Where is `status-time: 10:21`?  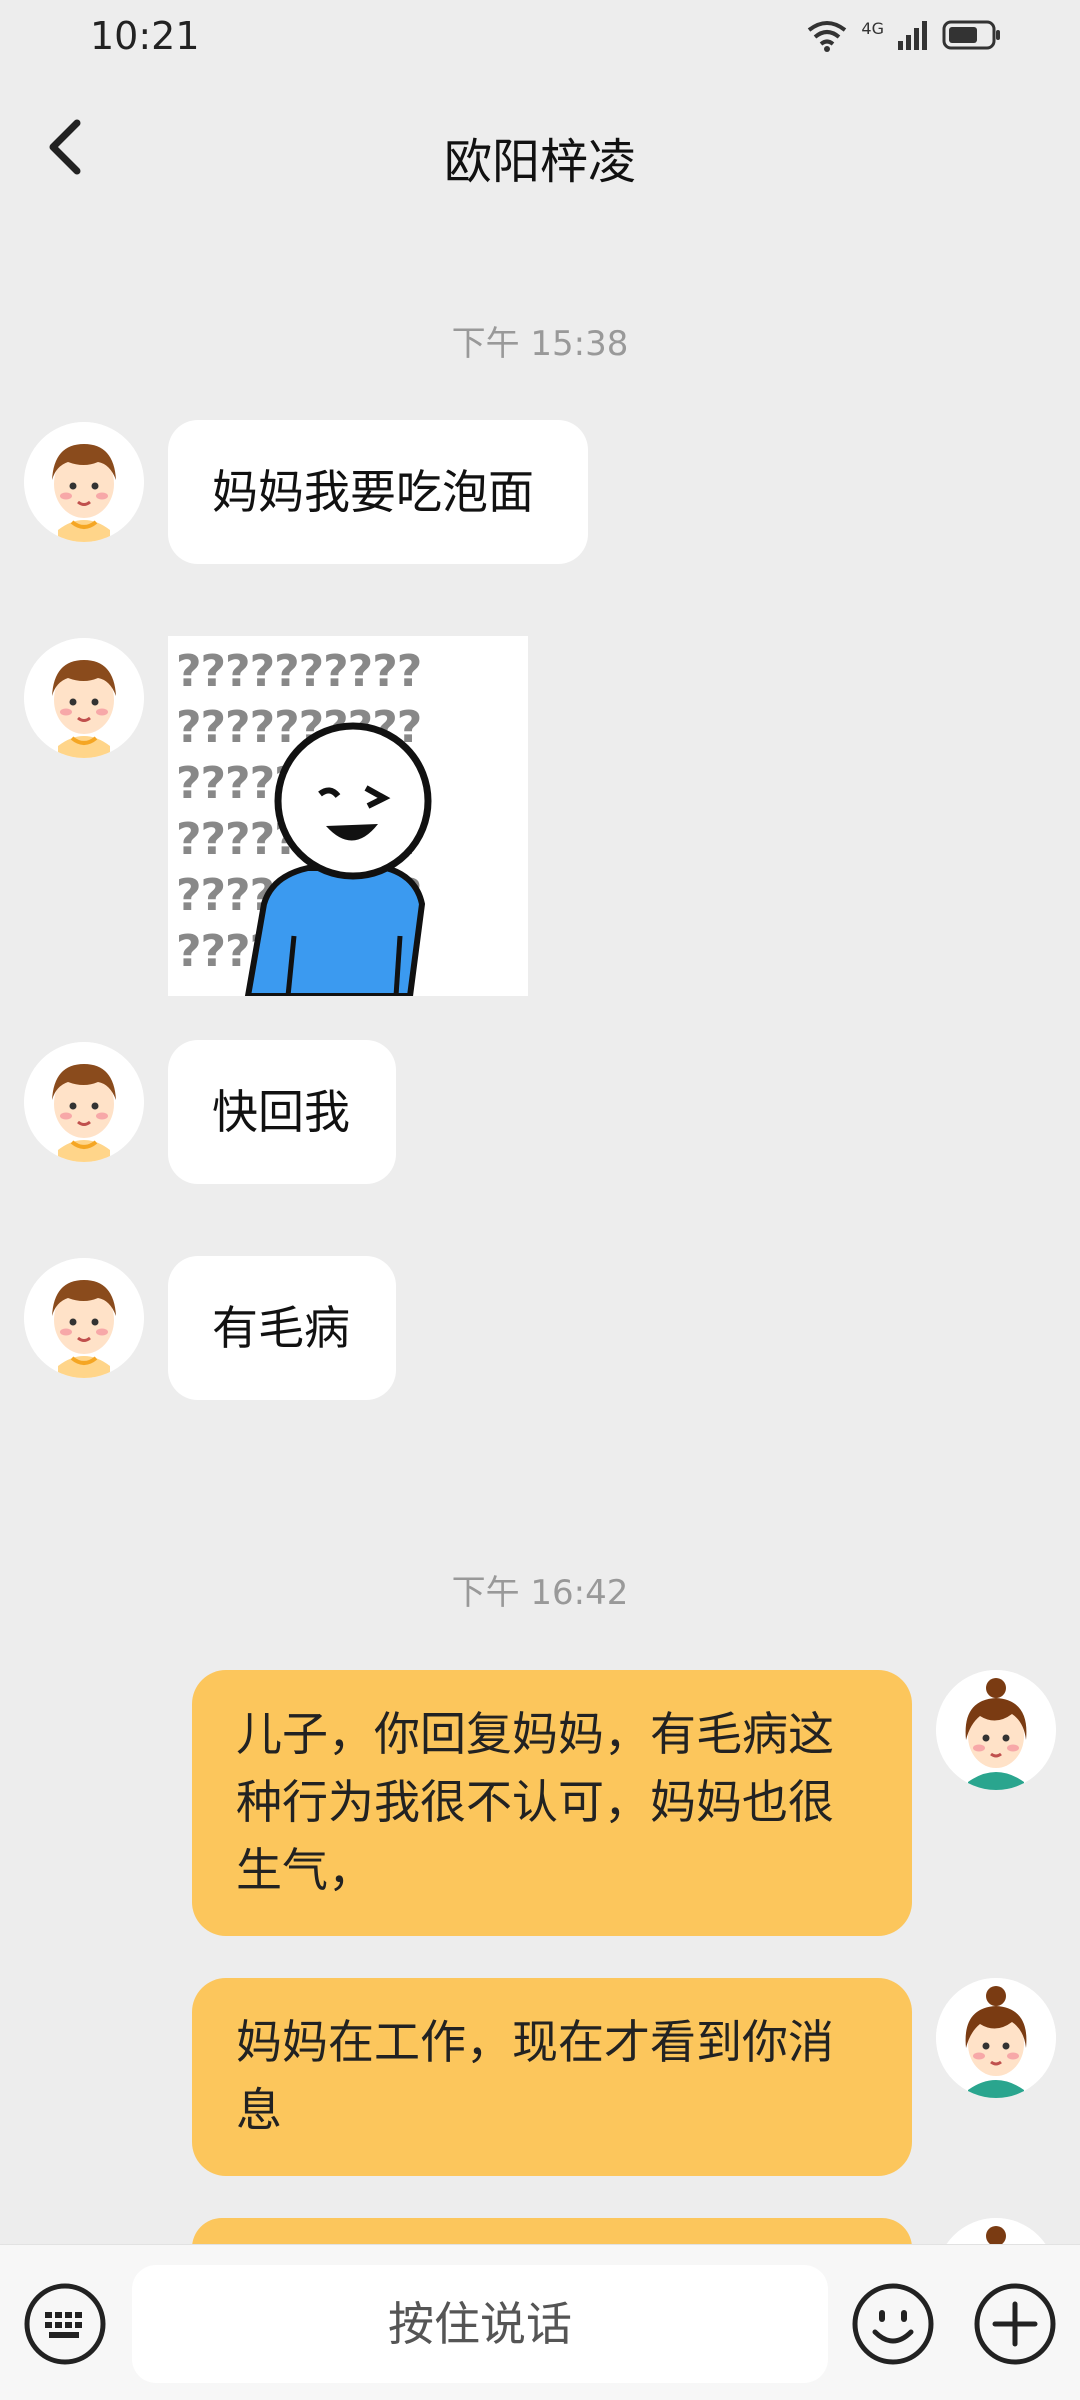 status-time: 10:21 is located at coordinates (145, 36).